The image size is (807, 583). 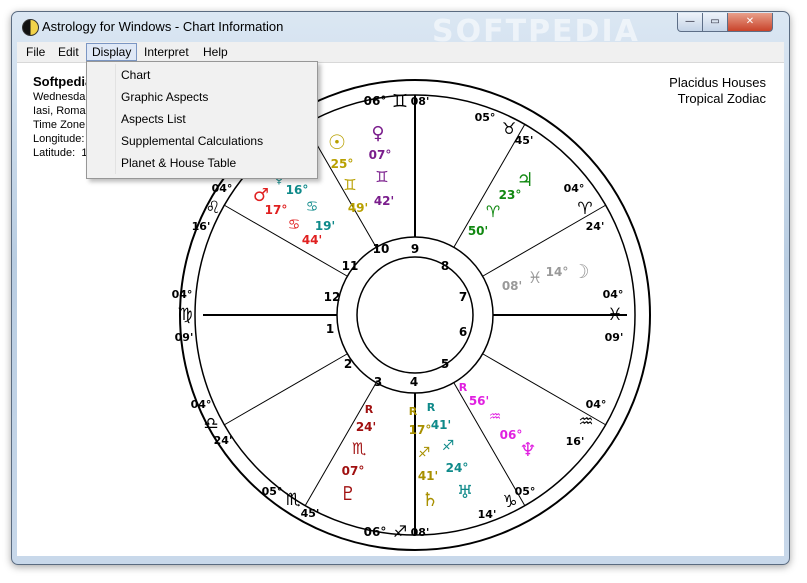 I want to click on uranus-minute-41: 41', so click(x=441, y=425).